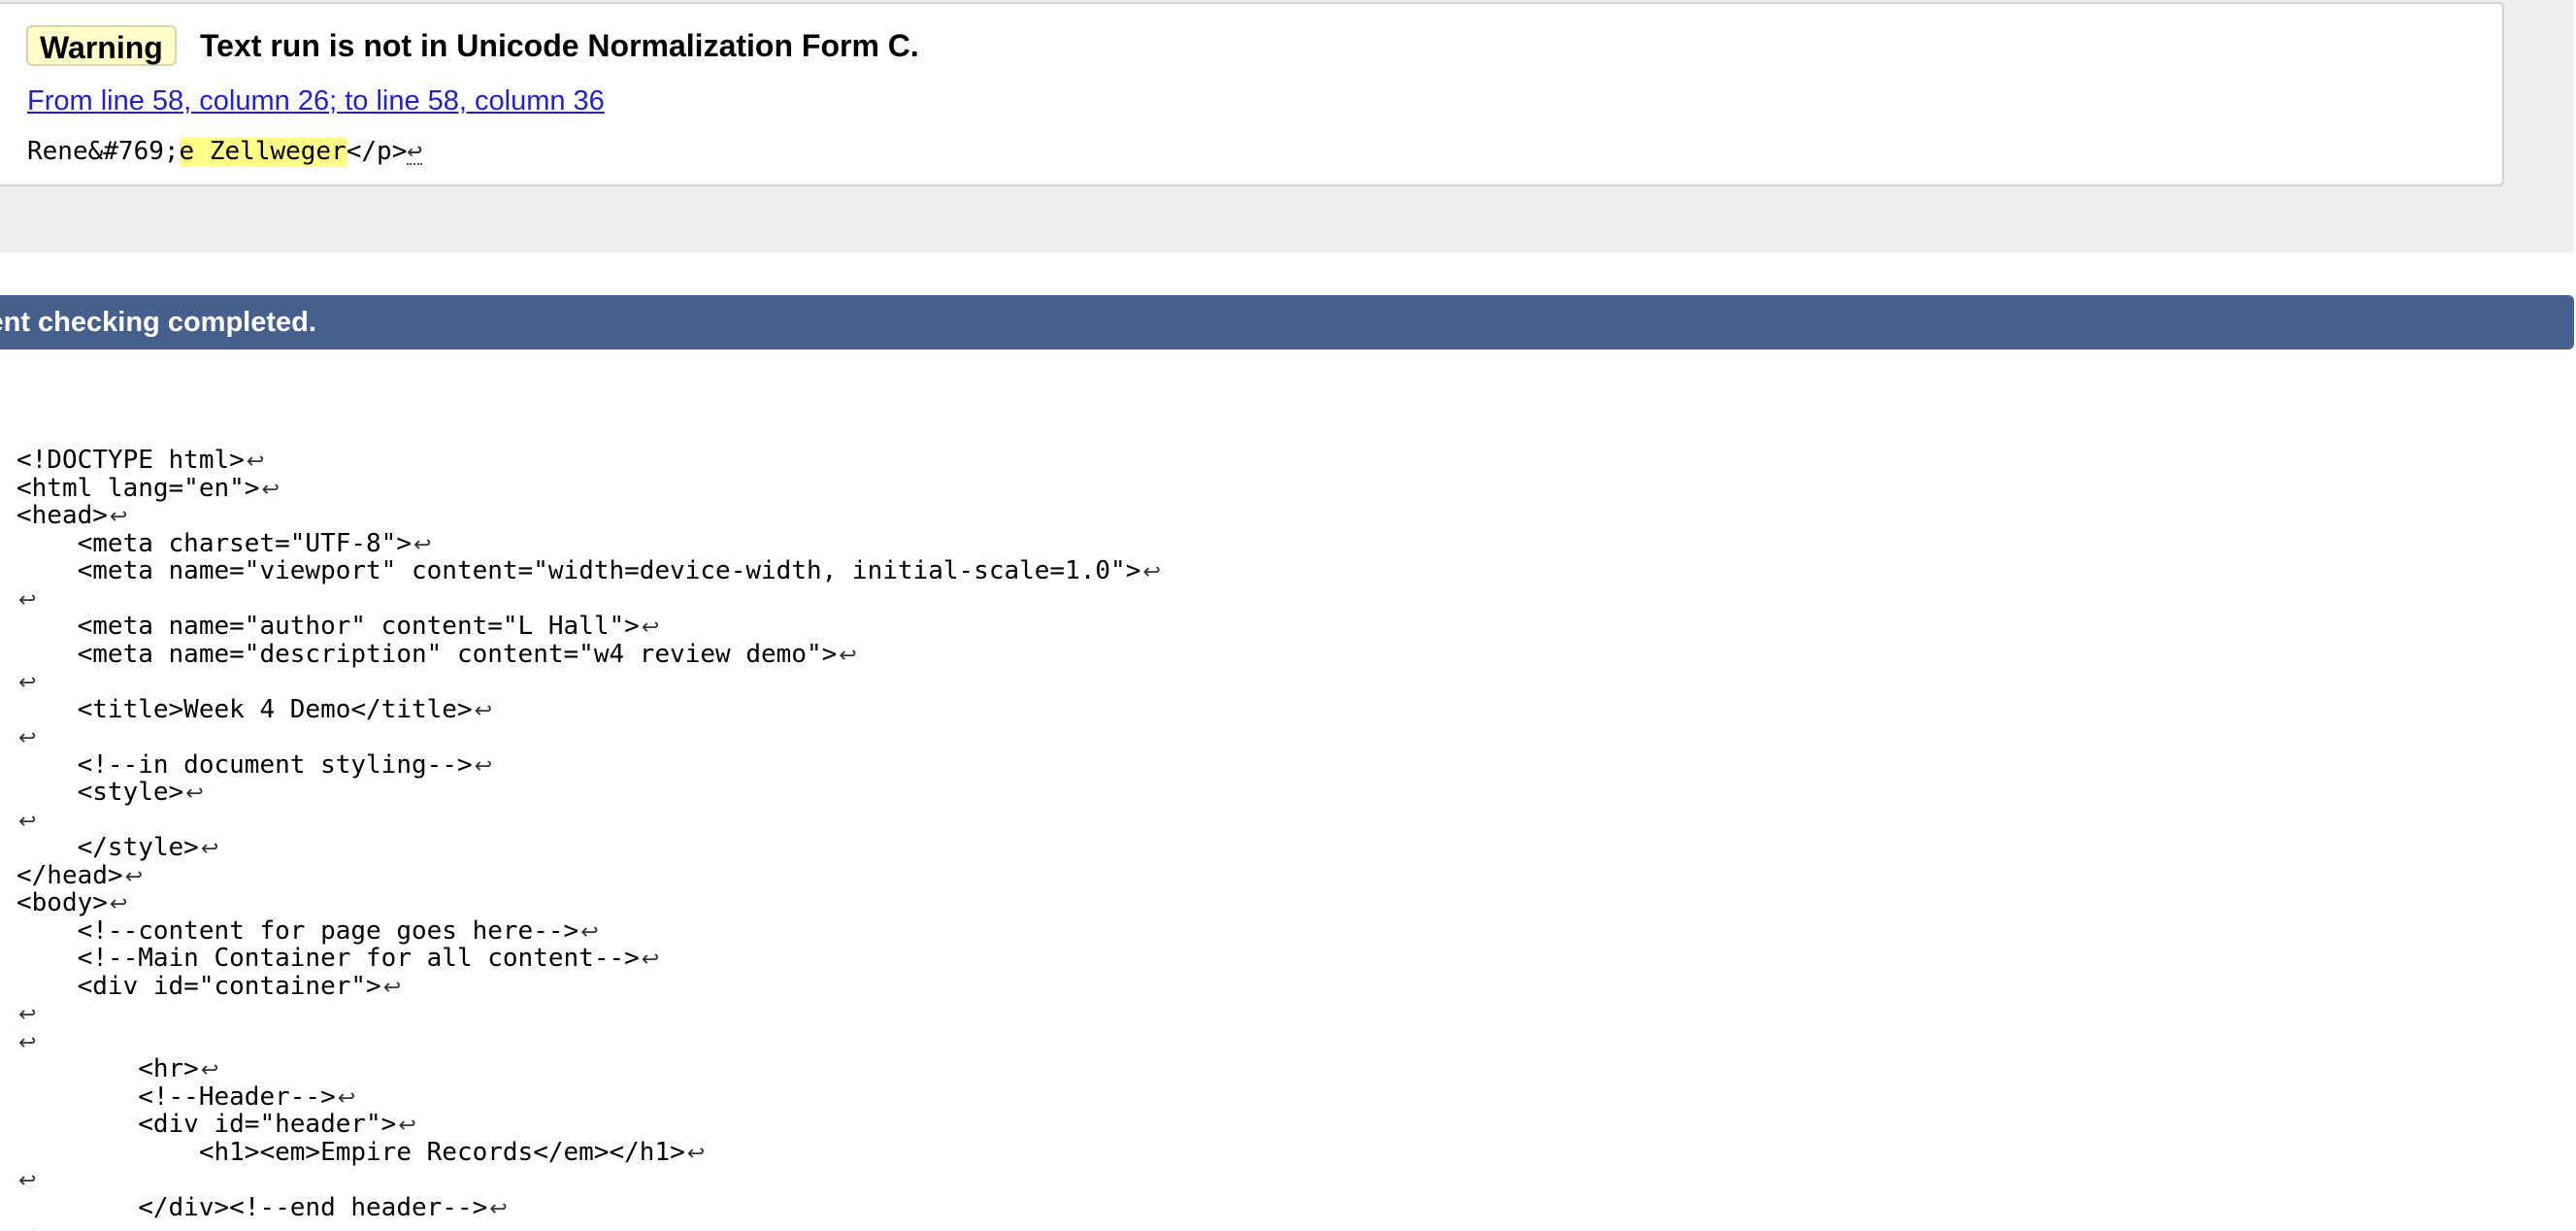 The height and width of the screenshot is (1231, 2576). Describe the element at coordinates (589, 1207) in the screenshot. I see `source-line: </div><!--end header-->↩` at that location.